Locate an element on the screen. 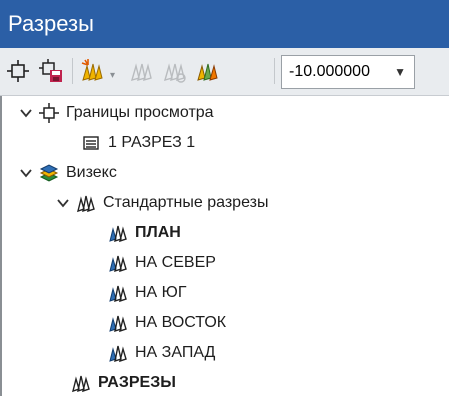 This screenshot has height=398, width=449. tree-item-label: НА СЕВЕР is located at coordinates (175, 262).